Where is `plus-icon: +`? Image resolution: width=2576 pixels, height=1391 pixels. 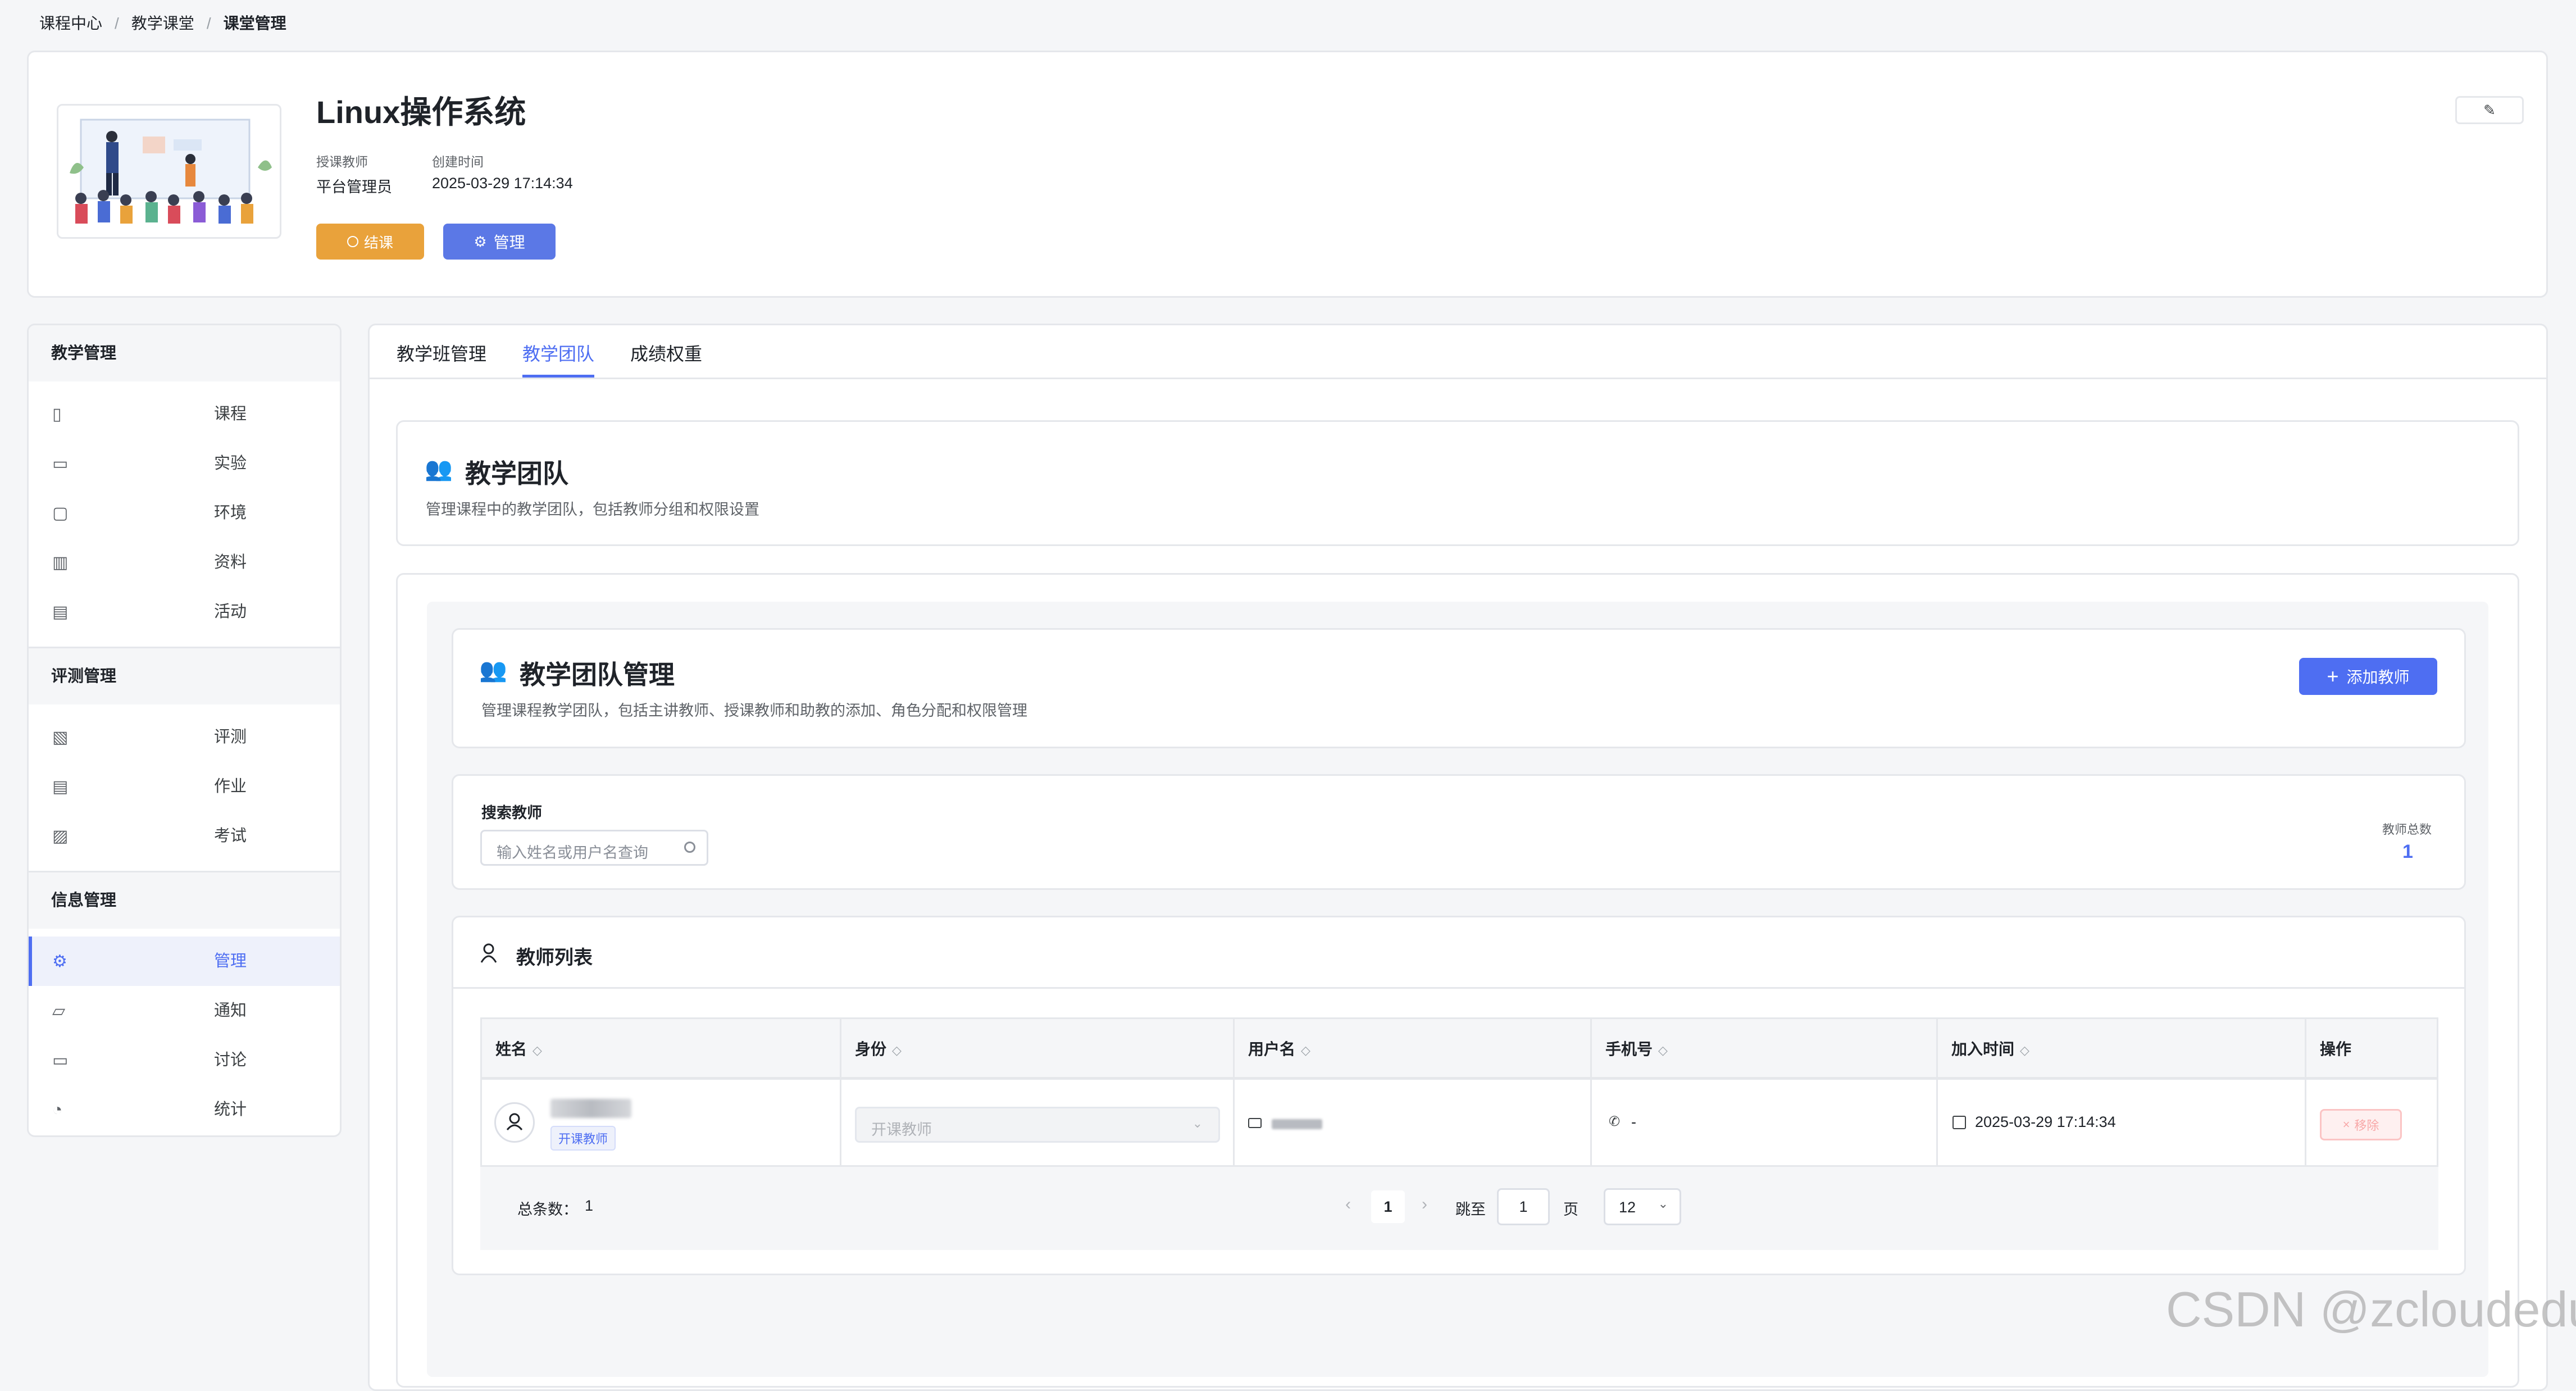 plus-icon: + is located at coordinates (2333, 676).